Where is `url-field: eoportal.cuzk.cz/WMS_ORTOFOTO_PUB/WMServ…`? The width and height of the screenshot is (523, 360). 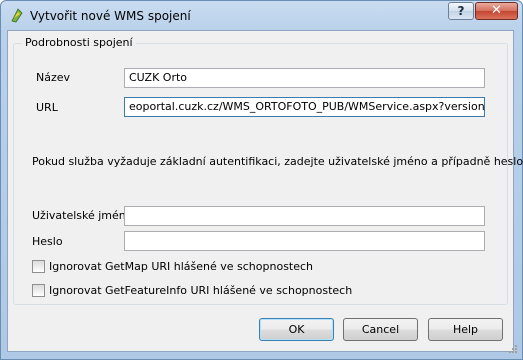
url-field: eoportal.cuzk.cz/WMS_ORTOFOTO_PUB/WMServ… is located at coordinates (304, 107).